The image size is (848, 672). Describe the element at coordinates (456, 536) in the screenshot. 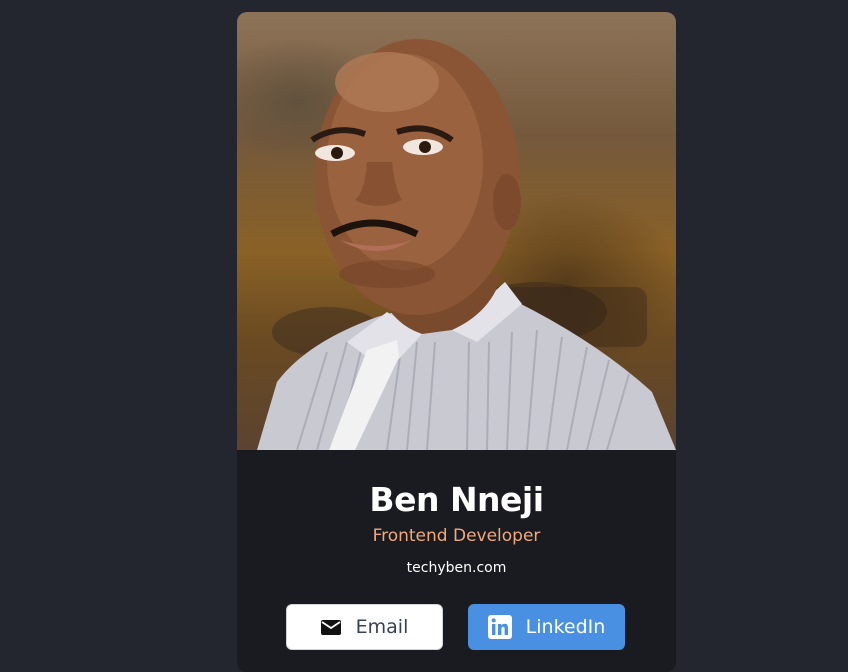

I see `profile-role: Frontend Developer` at that location.